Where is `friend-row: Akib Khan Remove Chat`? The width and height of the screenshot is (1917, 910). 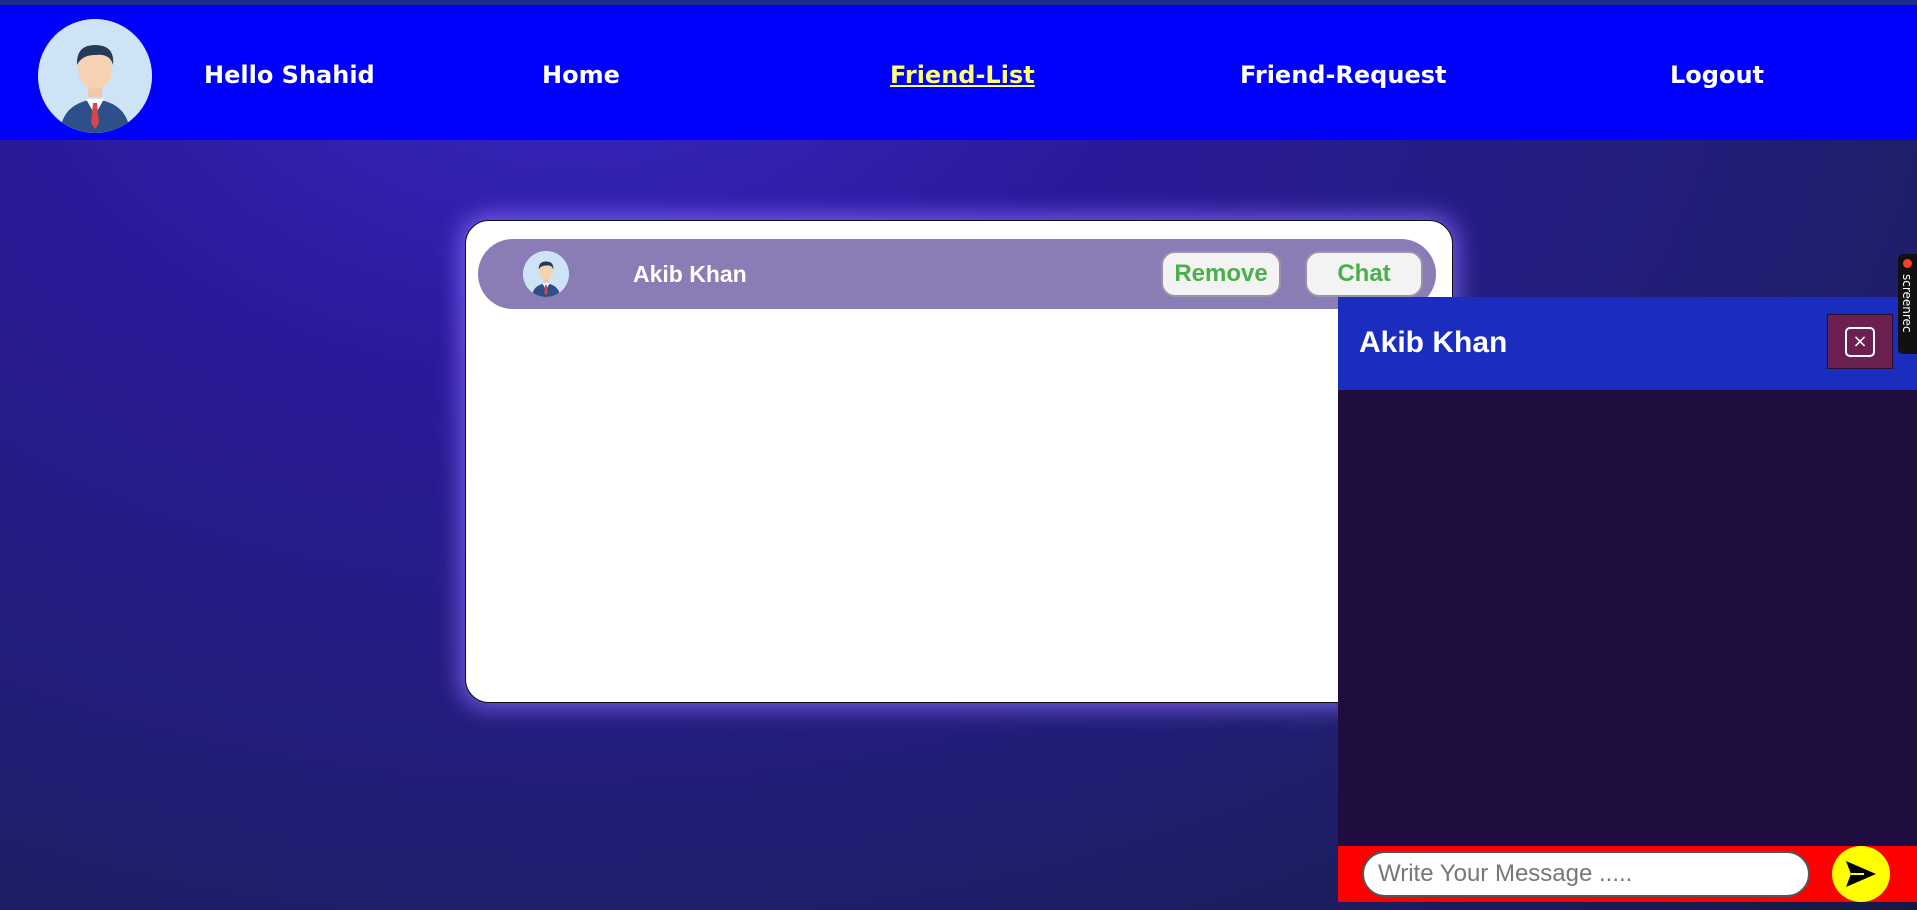
friend-row: Akib Khan Remove Chat is located at coordinates (957, 274).